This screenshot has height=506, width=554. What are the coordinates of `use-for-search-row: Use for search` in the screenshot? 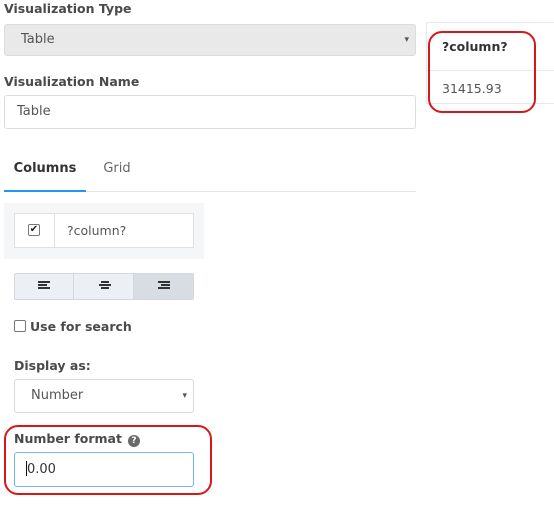 It's located at (73, 326).